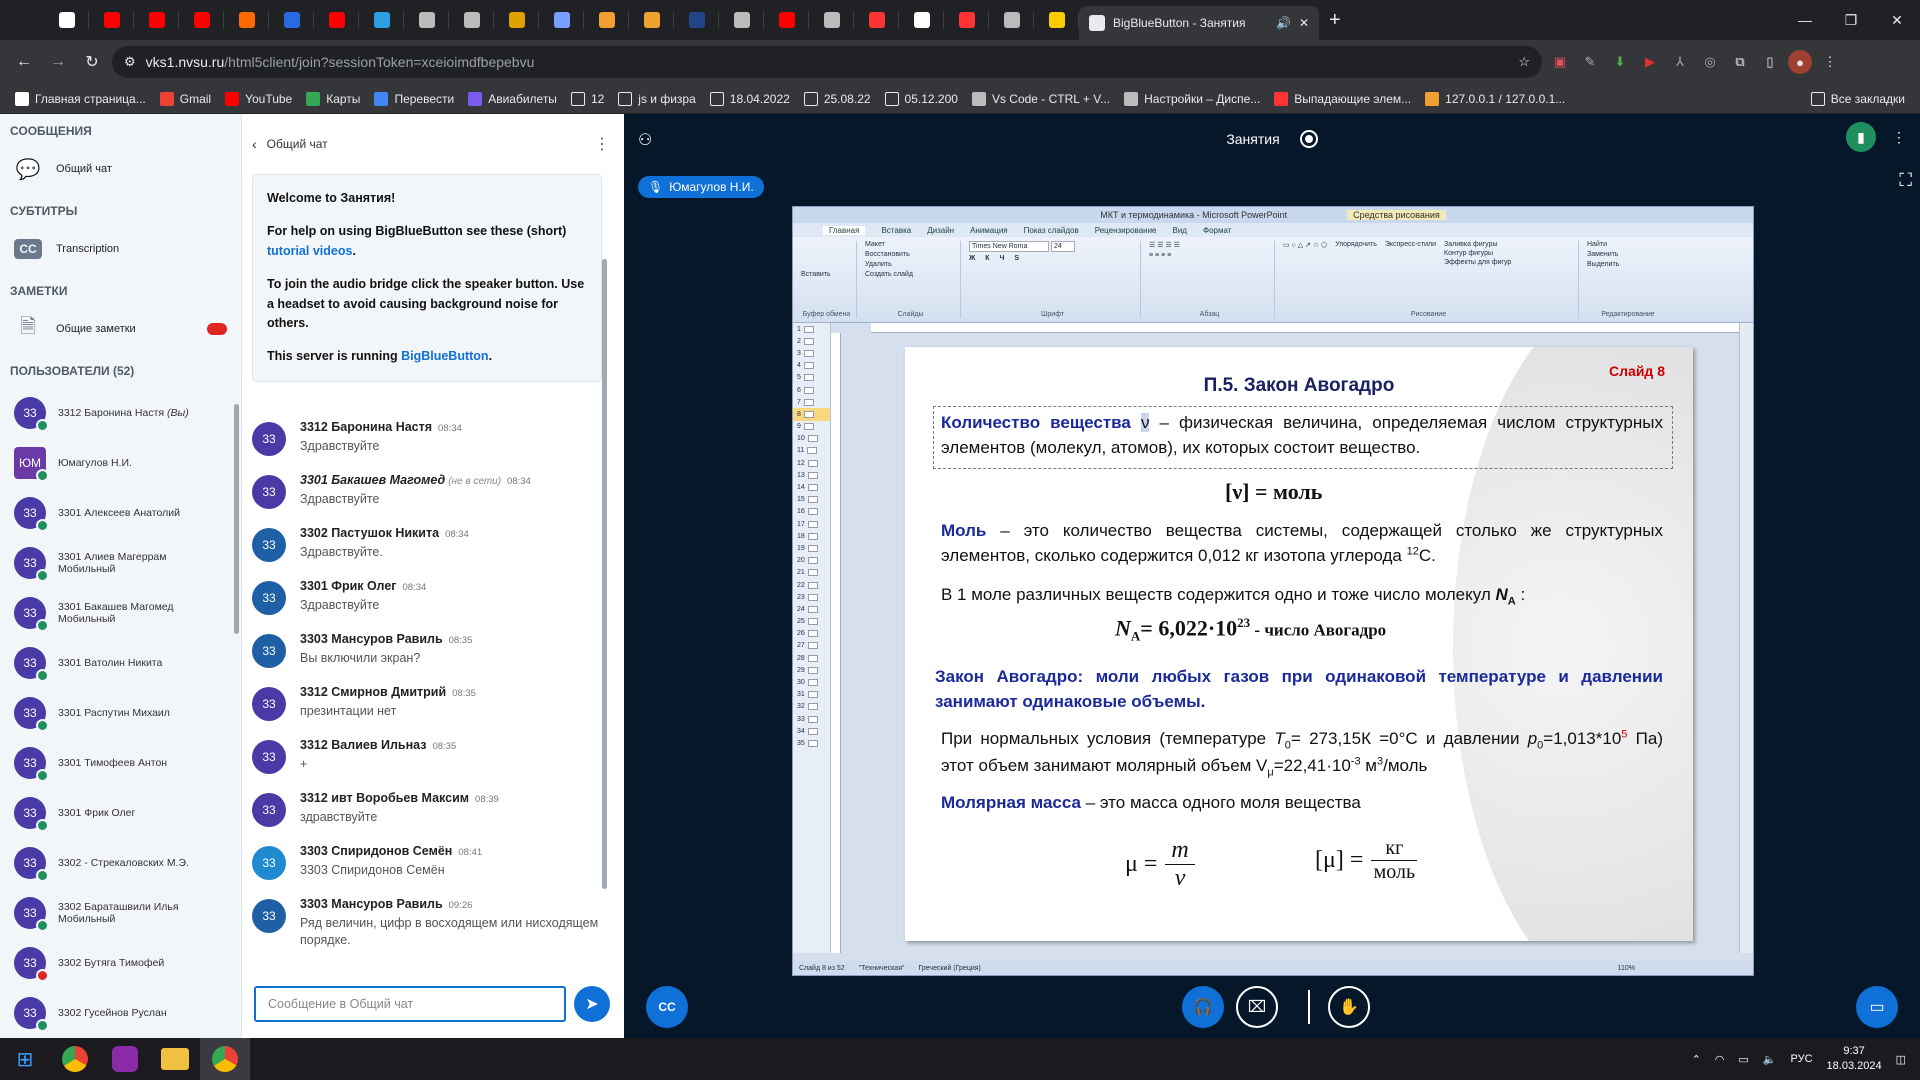 The width and height of the screenshot is (1920, 1080). I want to click on bookmark-item: YouTube, so click(258, 99).